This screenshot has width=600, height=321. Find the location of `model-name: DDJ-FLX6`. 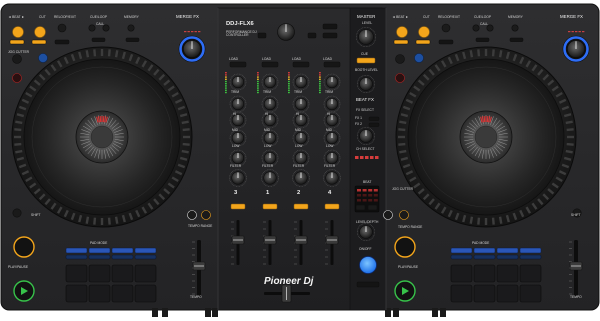

model-name: DDJ-FLX6 is located at coordinates (240, 24).